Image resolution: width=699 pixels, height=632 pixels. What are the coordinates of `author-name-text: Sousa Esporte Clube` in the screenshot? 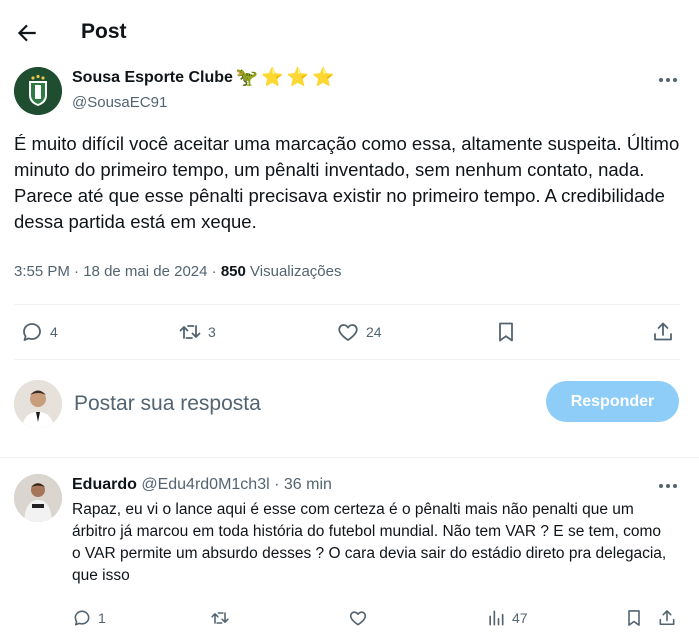 It's located at (152, 77).